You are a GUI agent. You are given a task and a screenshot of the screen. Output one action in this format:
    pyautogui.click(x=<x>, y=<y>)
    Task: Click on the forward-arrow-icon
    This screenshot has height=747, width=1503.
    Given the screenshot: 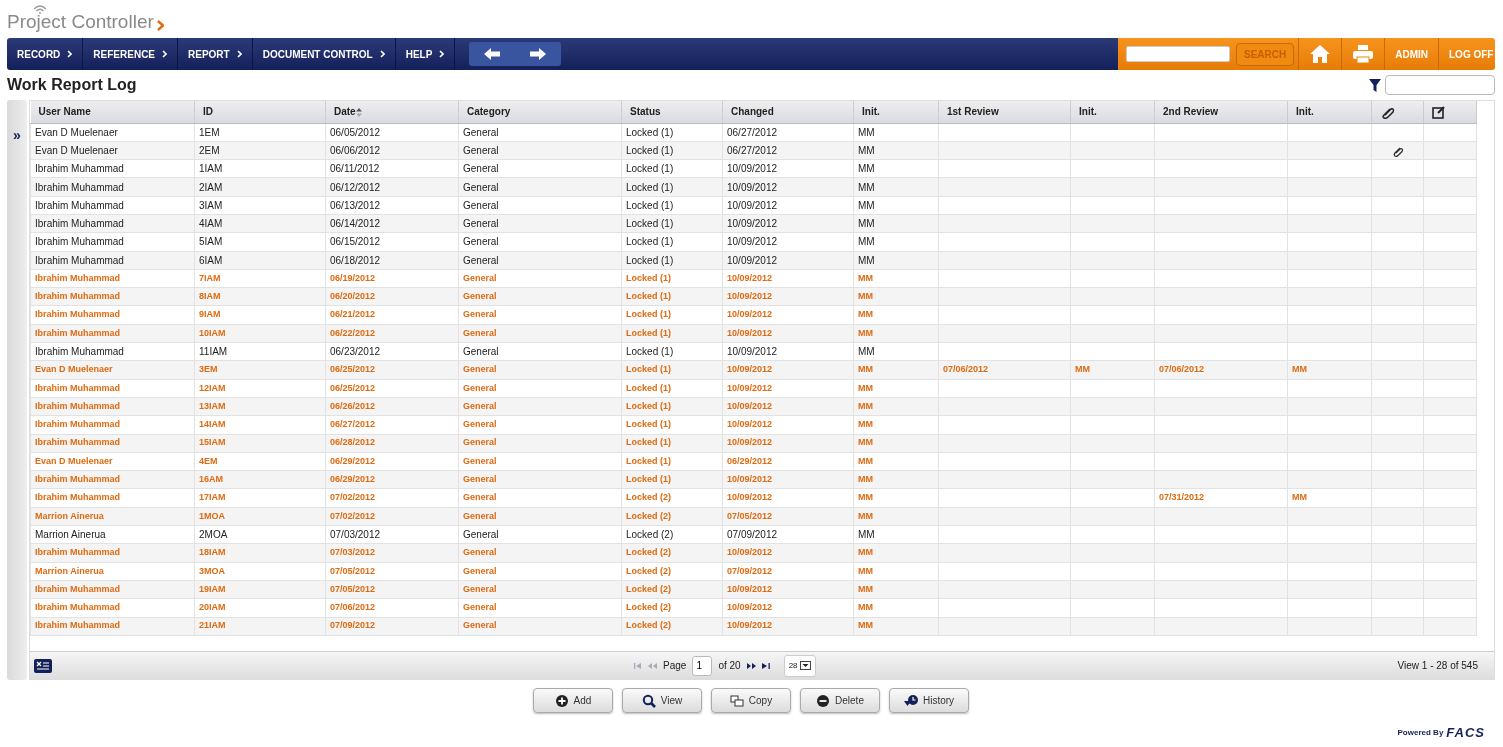 What is the action you would take?
    pyautogui.click(x=538, y=54)
    